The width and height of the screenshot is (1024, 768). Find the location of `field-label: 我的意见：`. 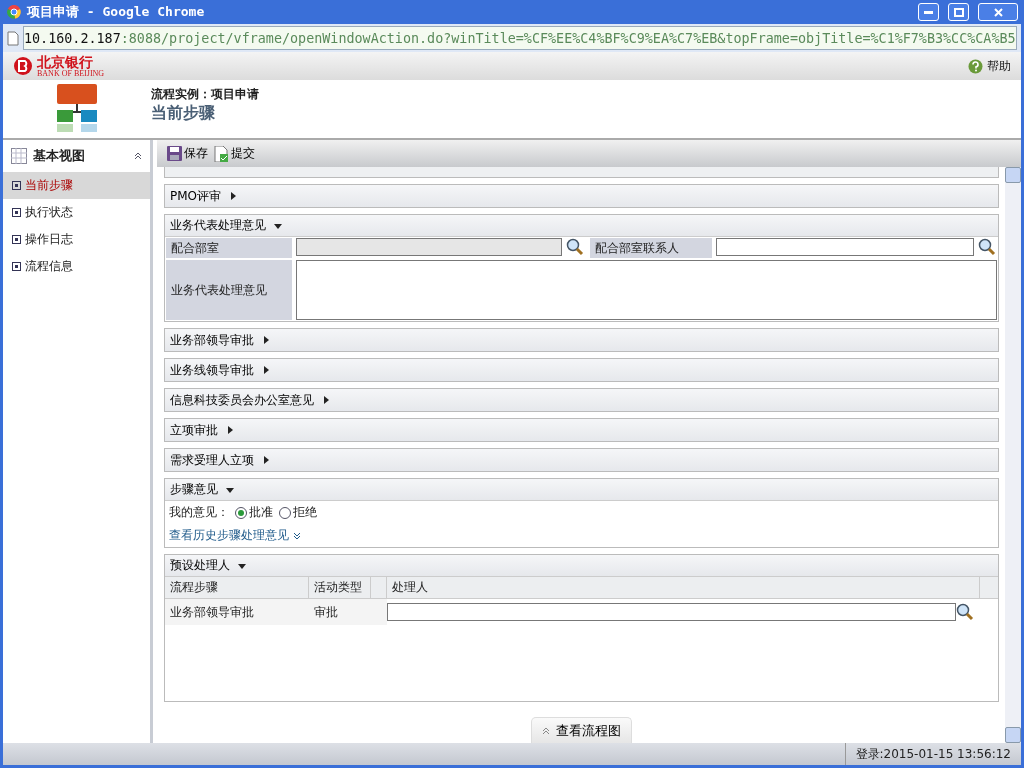

field-label: 我的意见： is located at coordinates (199, 512).